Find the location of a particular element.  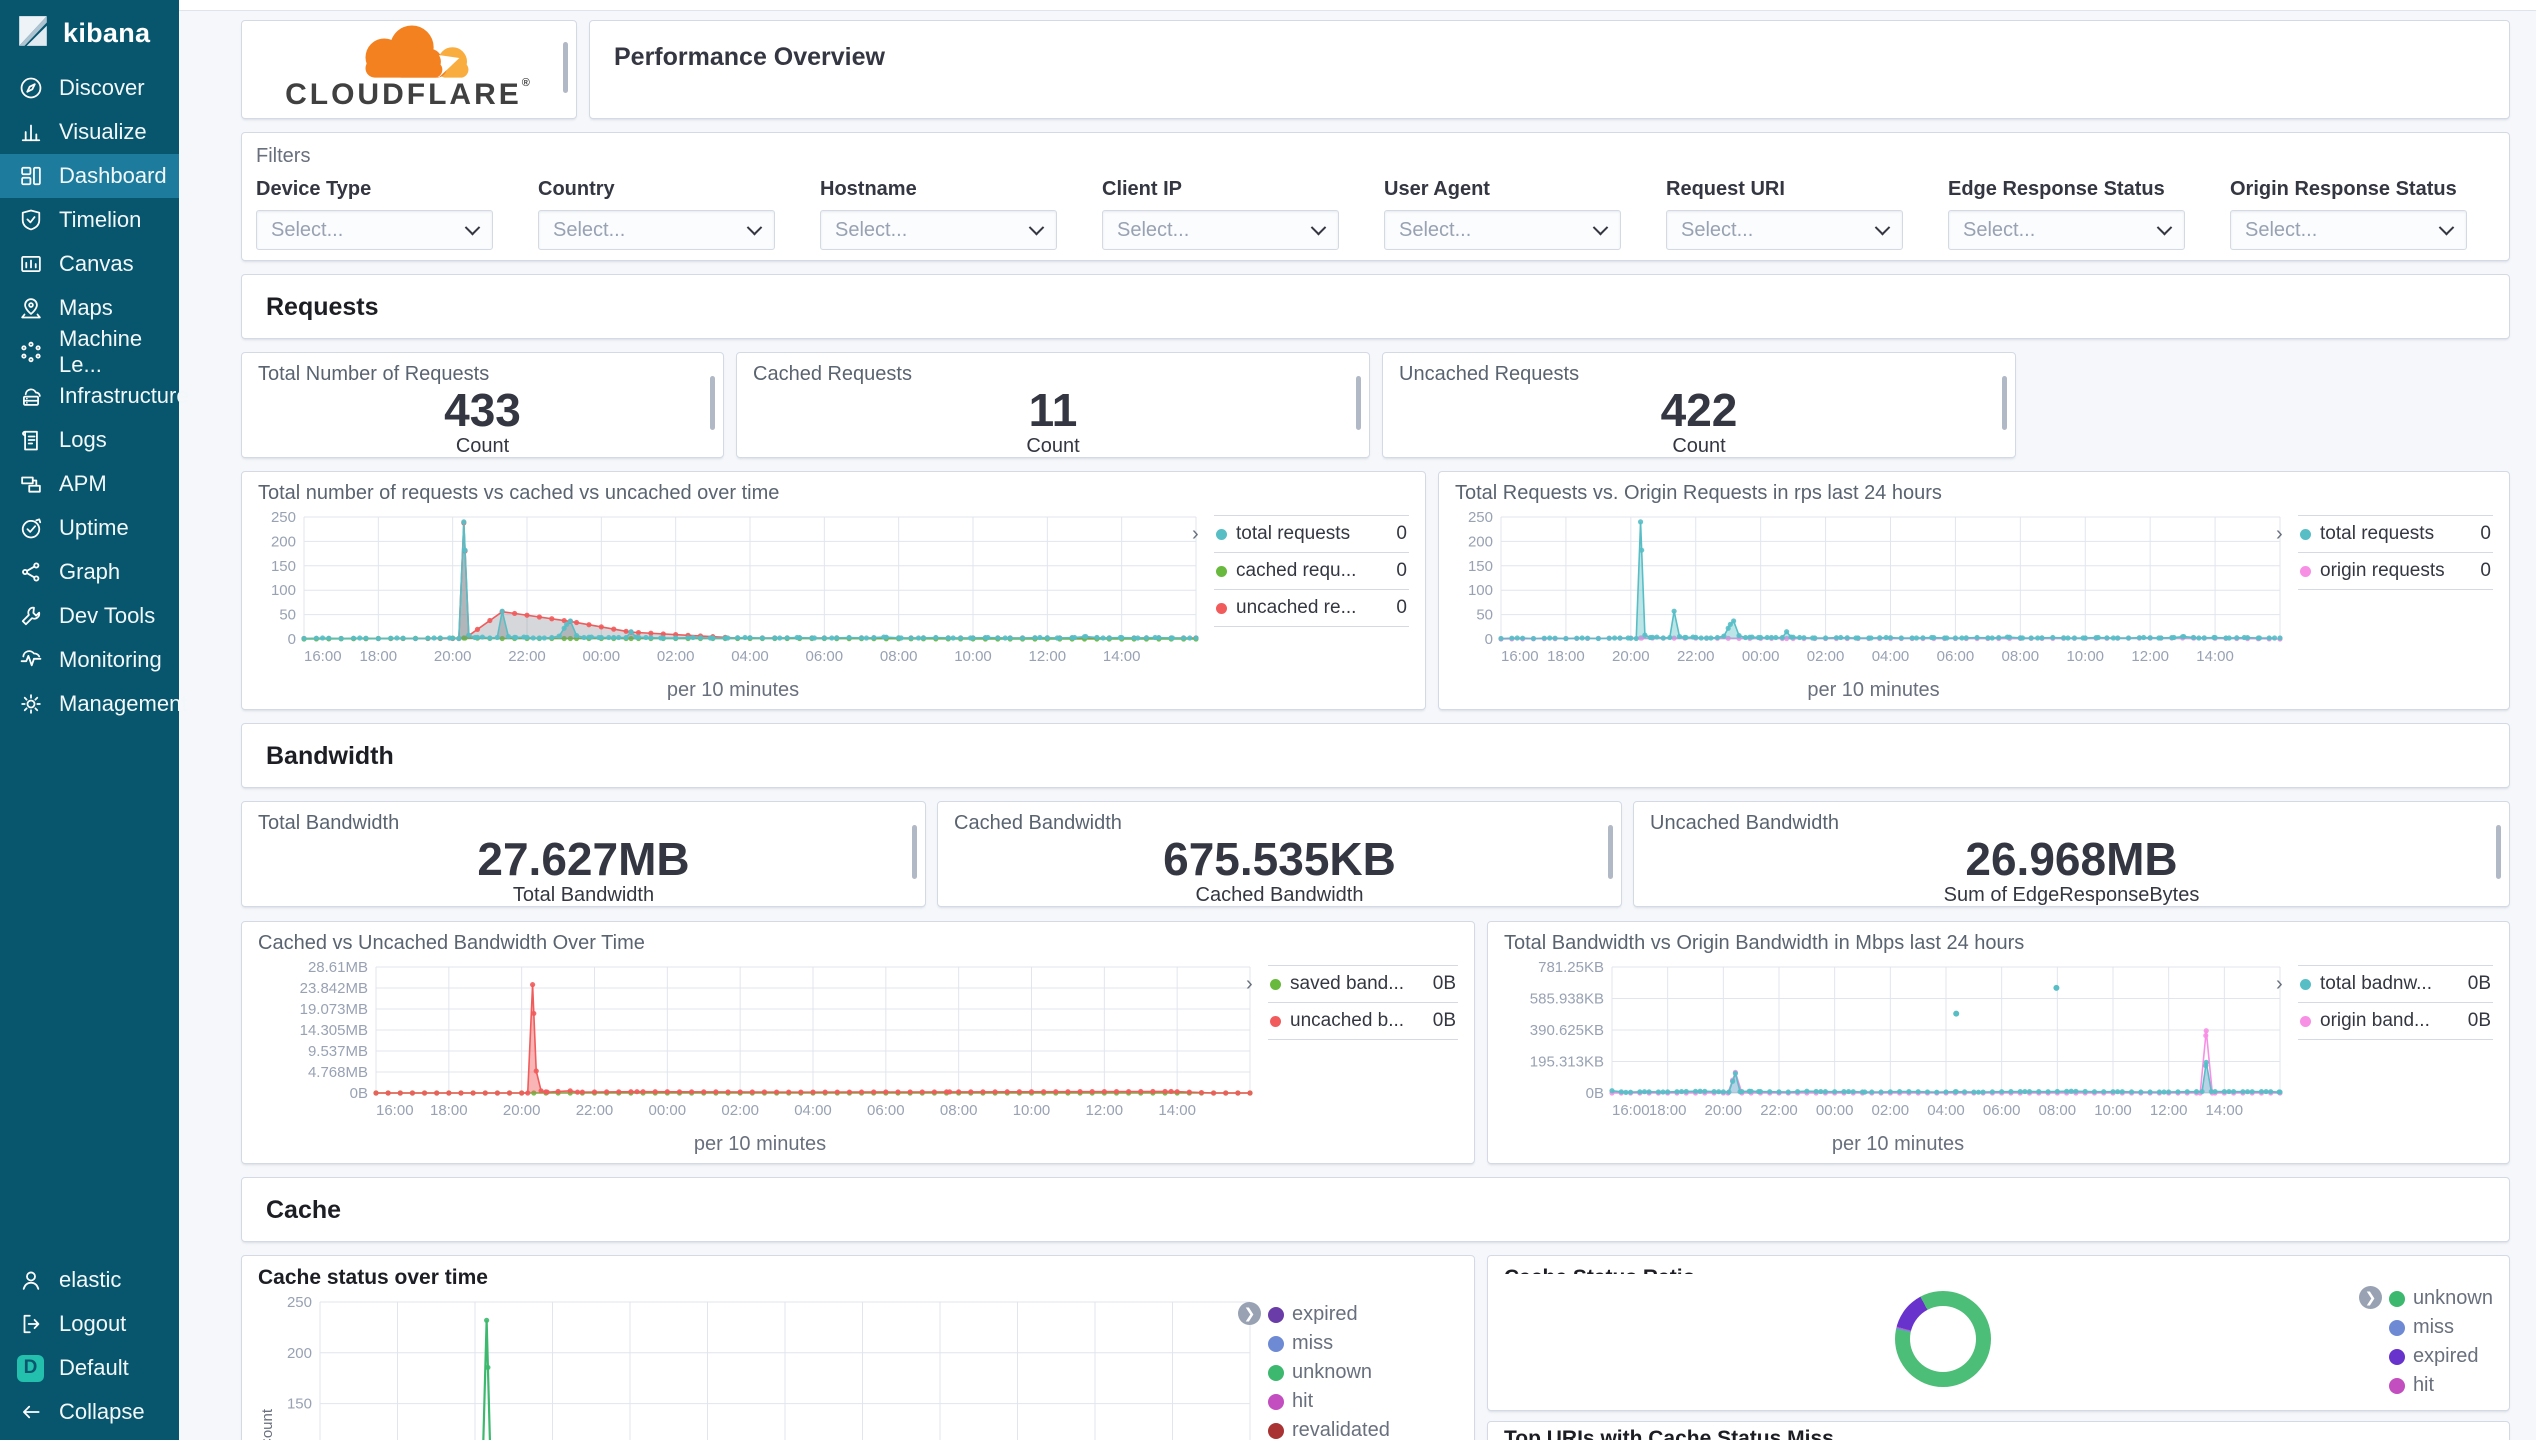

sidebar-item-maps: Maps is located at coordinates (89, 308).